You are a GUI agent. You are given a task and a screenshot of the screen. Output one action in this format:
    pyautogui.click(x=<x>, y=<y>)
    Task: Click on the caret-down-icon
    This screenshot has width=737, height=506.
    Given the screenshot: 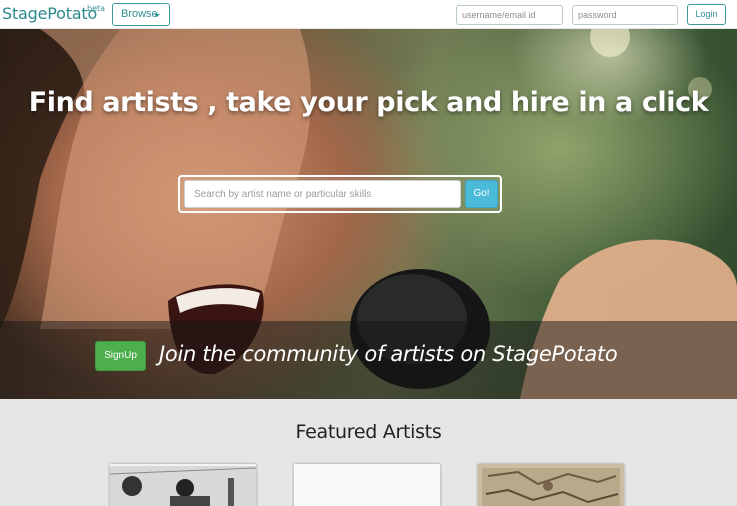 What is the action you would take?
    pyautogui.click(x=157, y=15)
    